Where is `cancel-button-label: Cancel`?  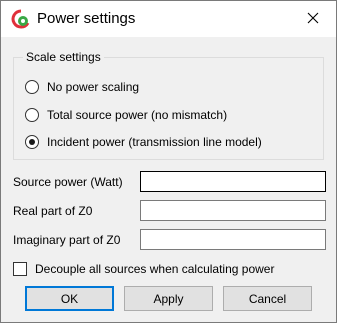 cancel-button-label: Cancel is located at coordinates (267, 298).